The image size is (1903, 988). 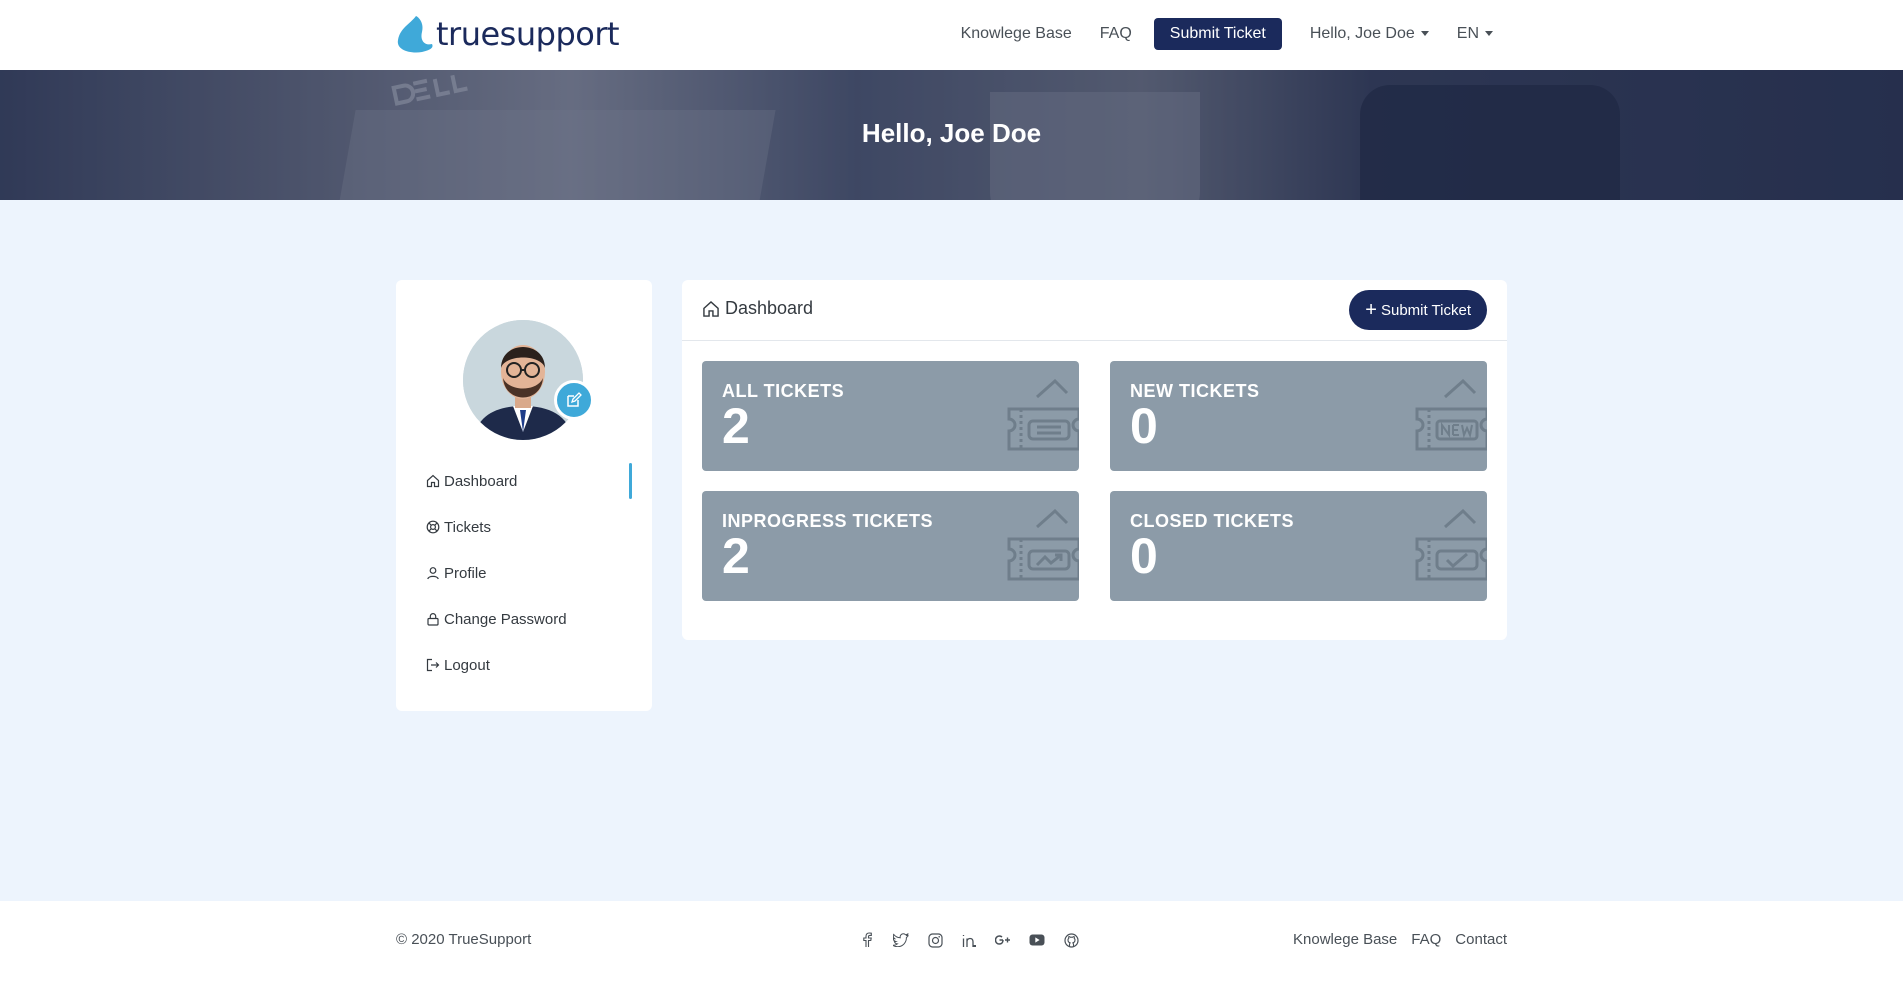 I want to click on submit-ticket-button: + Submit Ticket, so click(x=1418, y=310).